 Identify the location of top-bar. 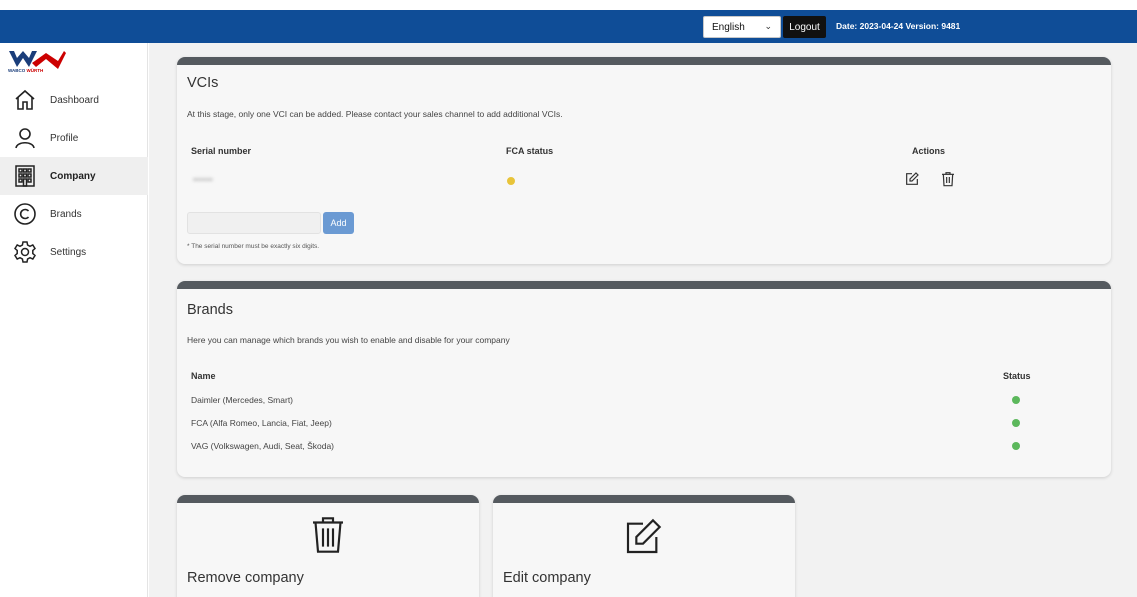
(568, 26).